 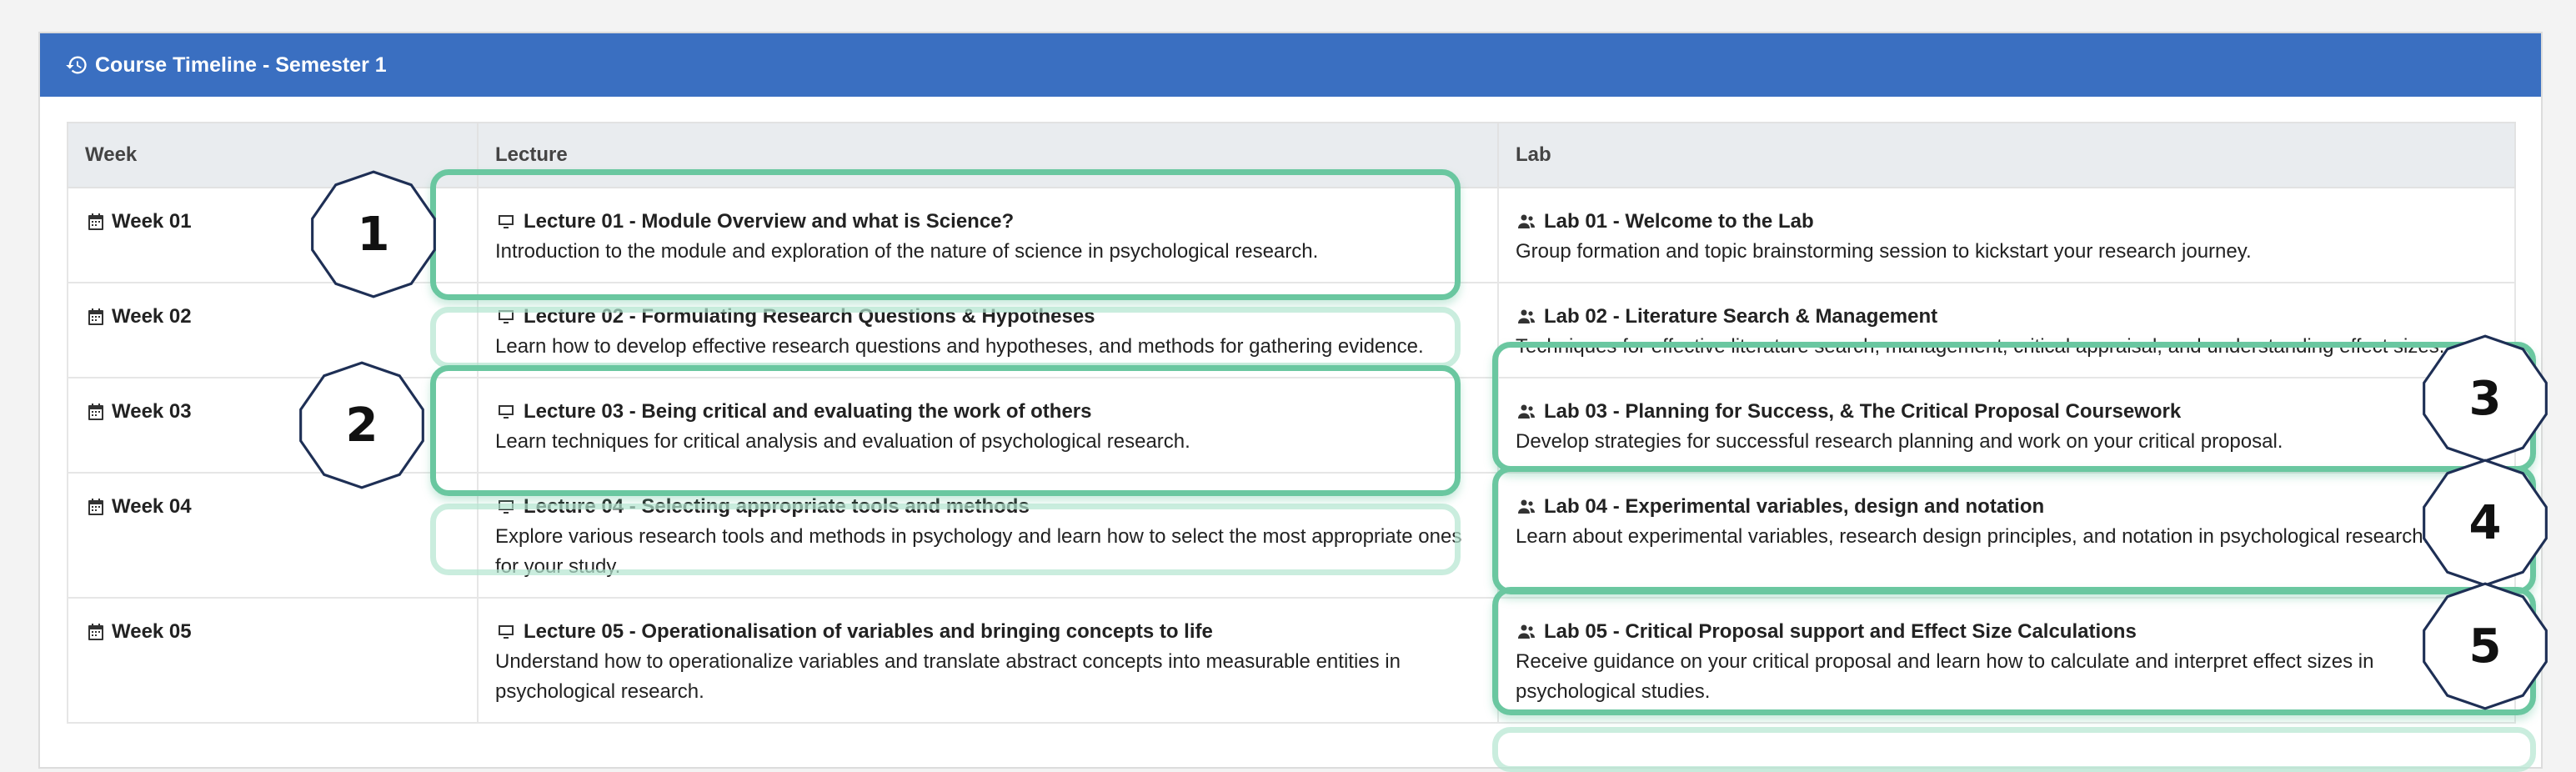 What do you see at coordinates (152, 316) in the screenshot?
I see `week-label: Week 02` at bounding box center [152, 316].